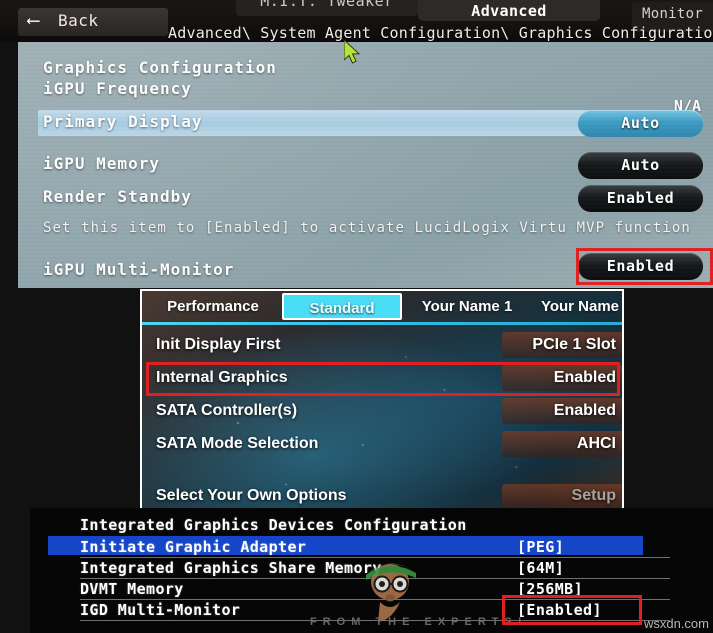  What do you see at coordinates (138, 269) in the screenshot?
I see `row-label-igpu-multi-monitor: iGPU Multi-Monitor` at bounding box center [138, 269].